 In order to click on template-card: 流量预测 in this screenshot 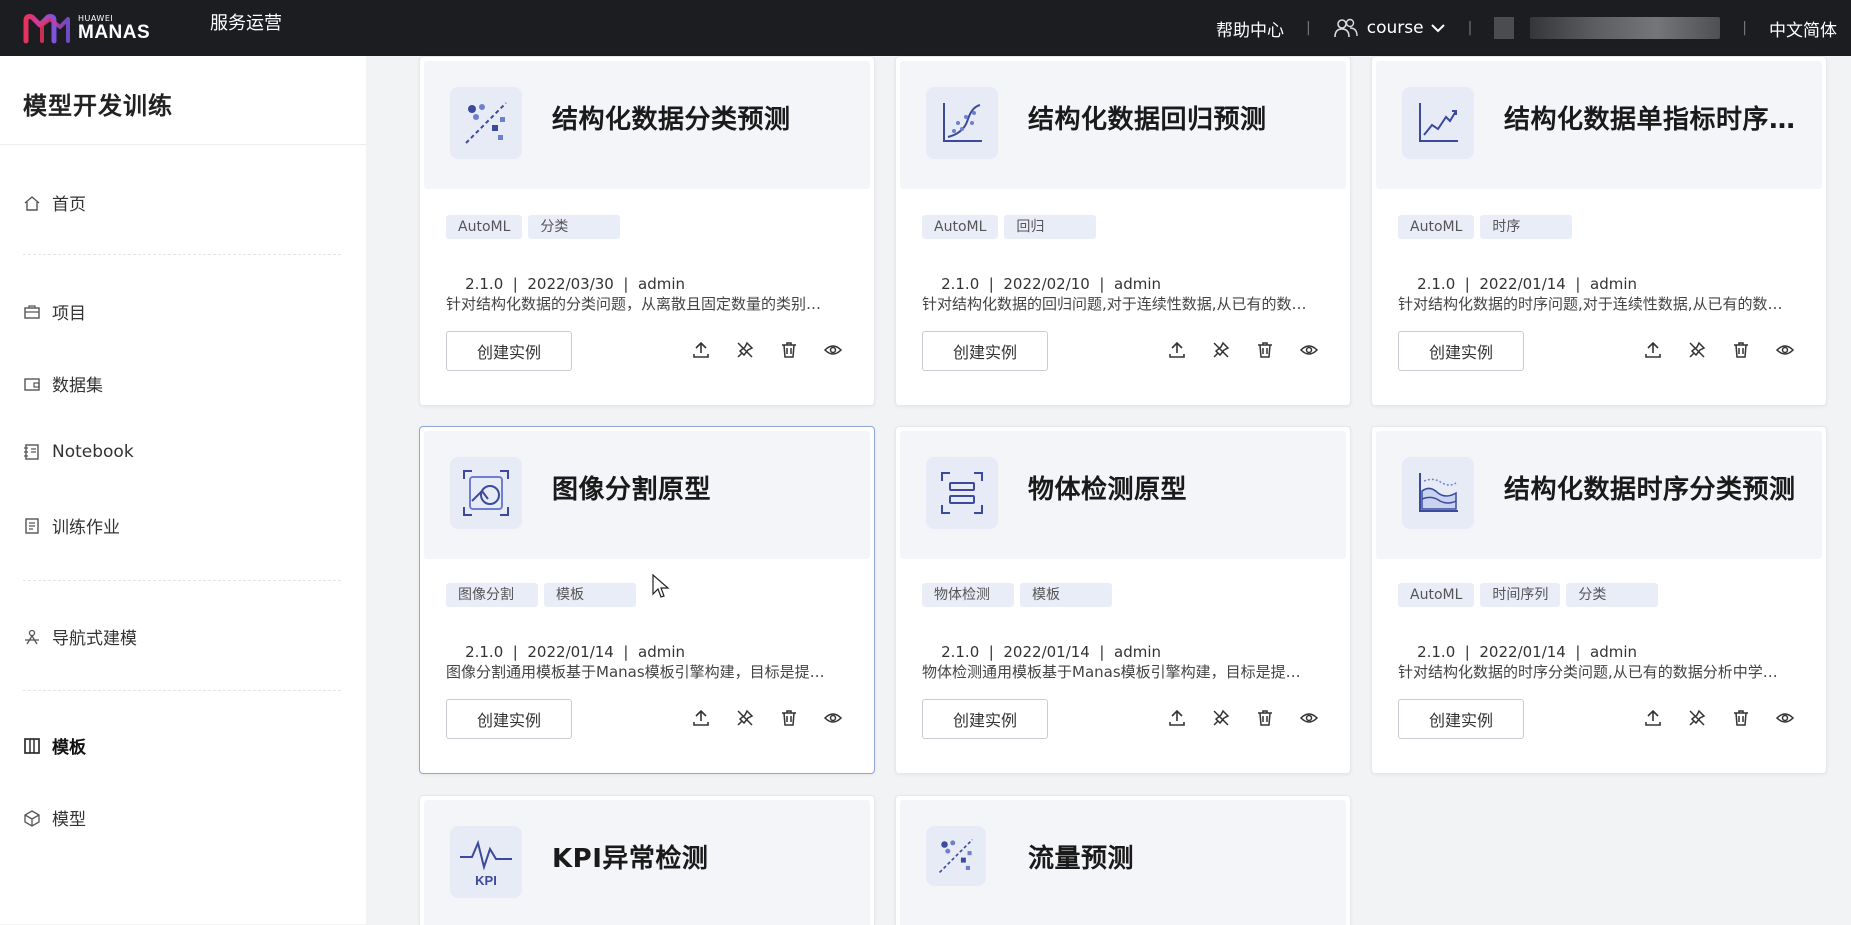, I will do `click(1123, 860)`.